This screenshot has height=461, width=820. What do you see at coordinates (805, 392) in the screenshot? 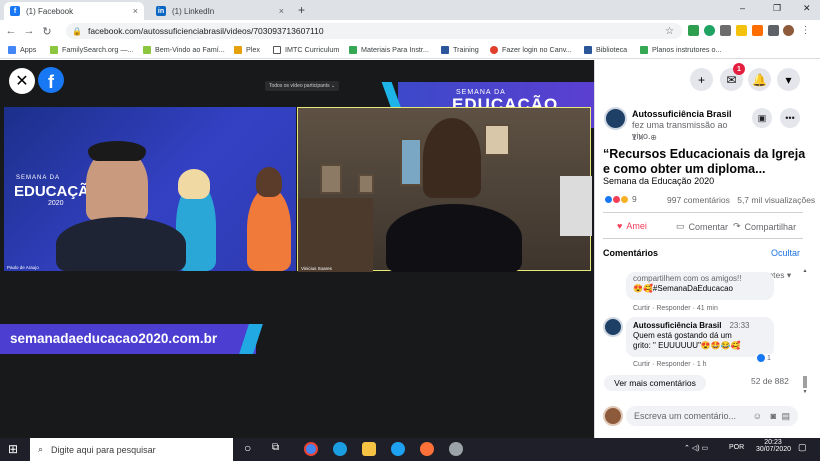
I see `scroll-down-icon: ▼` at bounding box center [805, 392].